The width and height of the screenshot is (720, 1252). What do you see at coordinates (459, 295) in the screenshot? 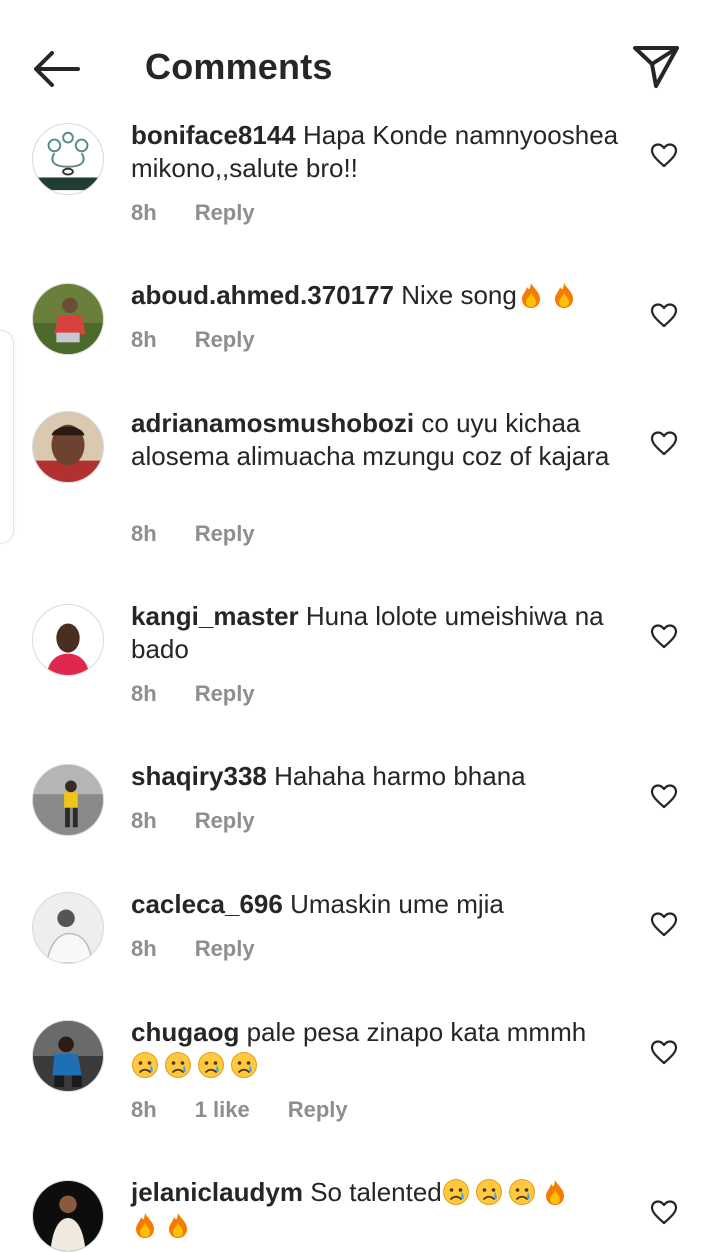
I see `comment-body: Nixe song` at bounding box center [459, 295].